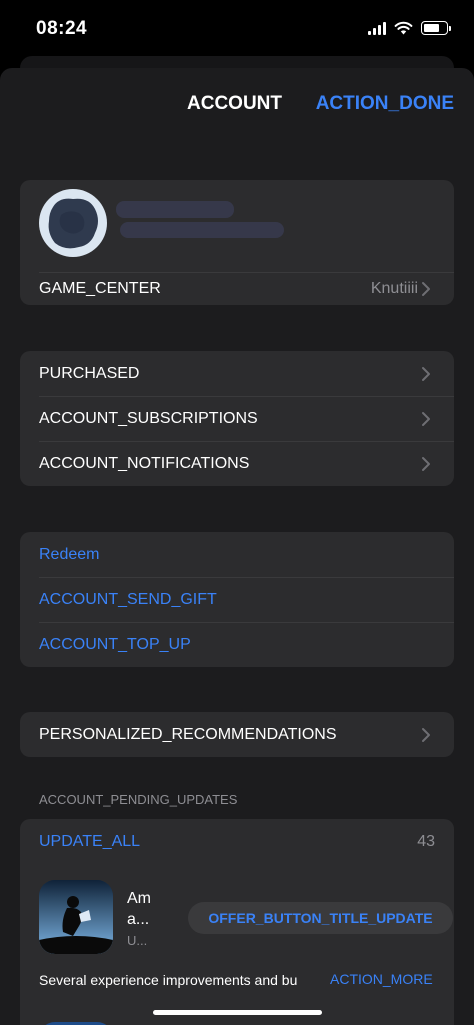  I want to click on redeem-link: Redeem, so click(237, 554).